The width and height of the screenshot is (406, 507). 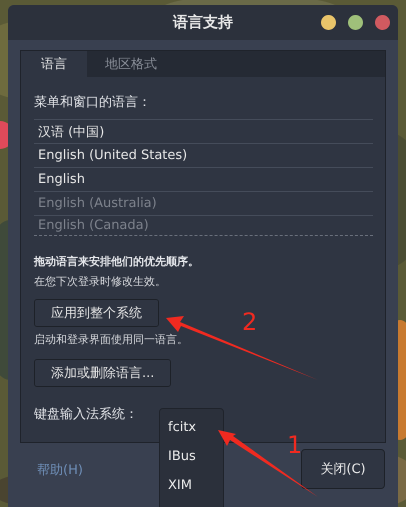 What do you see at coordinates (191, 456) in the screenshot?
I see `dropdown-option: IBus` at bounding box center [191, 456].